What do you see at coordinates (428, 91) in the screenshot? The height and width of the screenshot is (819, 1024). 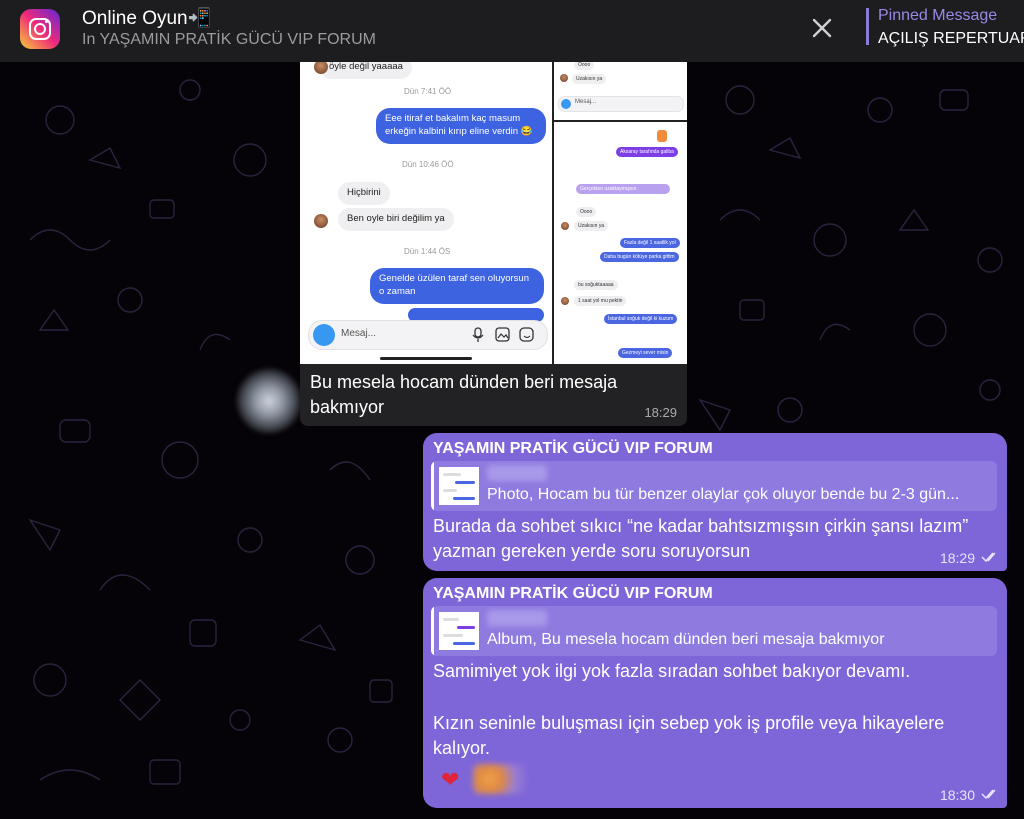 I see `timestamp: Dün 7:41 ÖÖ` at bounding box center [428, 91].